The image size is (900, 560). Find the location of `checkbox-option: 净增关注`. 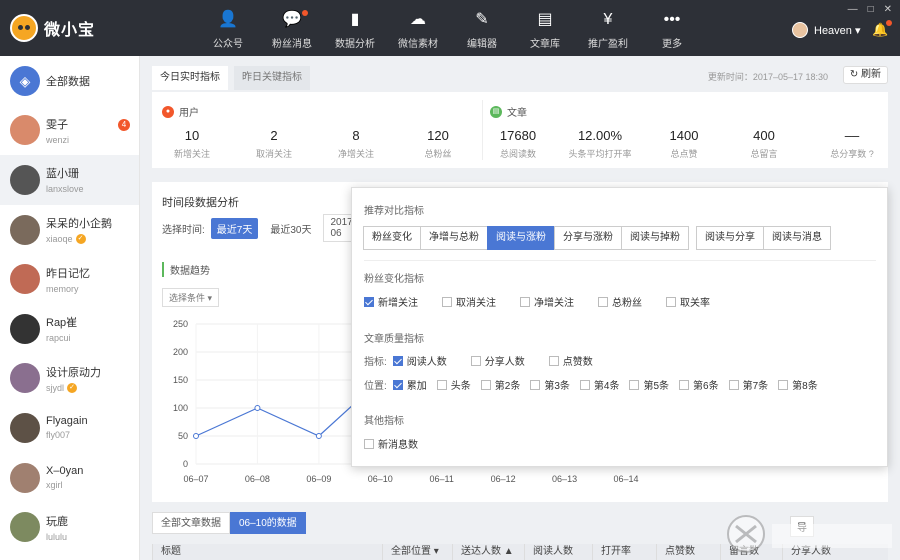

checkbox-option: 净增关注 is located at coordinates (547, 301).